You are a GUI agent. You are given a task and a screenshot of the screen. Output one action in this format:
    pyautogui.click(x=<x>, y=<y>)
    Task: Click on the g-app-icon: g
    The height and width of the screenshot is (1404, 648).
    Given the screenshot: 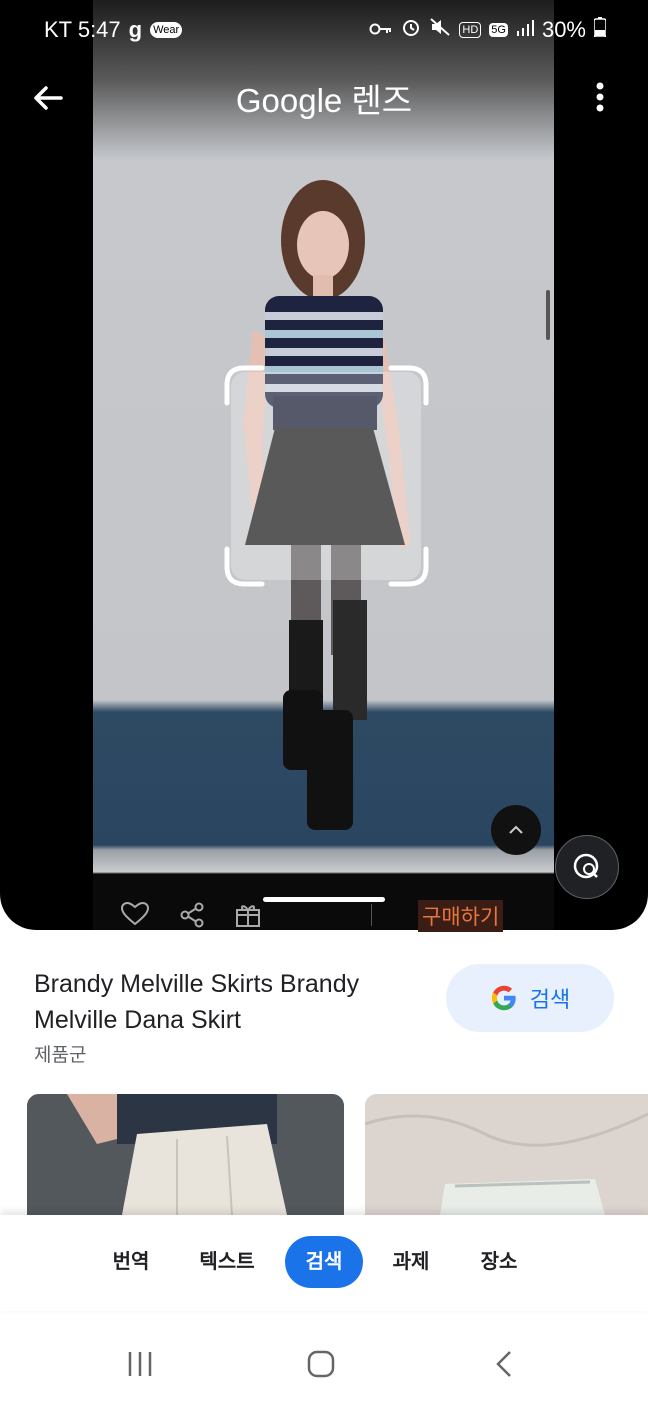 What is the action you would take?
    pyautogui.click(x=135, y=29)
    